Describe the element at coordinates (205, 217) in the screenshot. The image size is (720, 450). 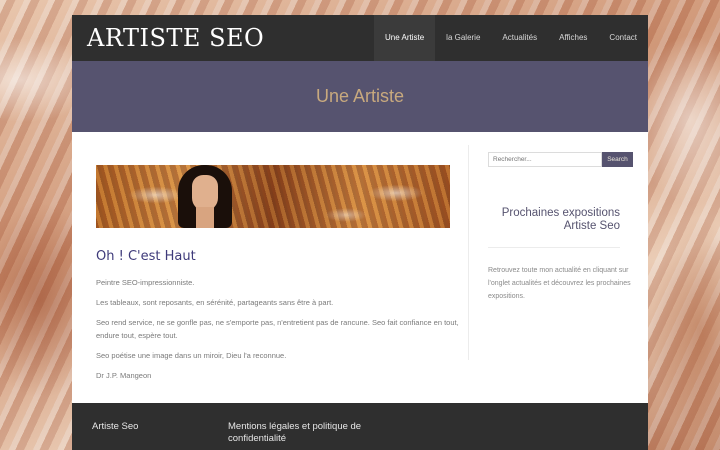
I see `portrait-neck` at that location.